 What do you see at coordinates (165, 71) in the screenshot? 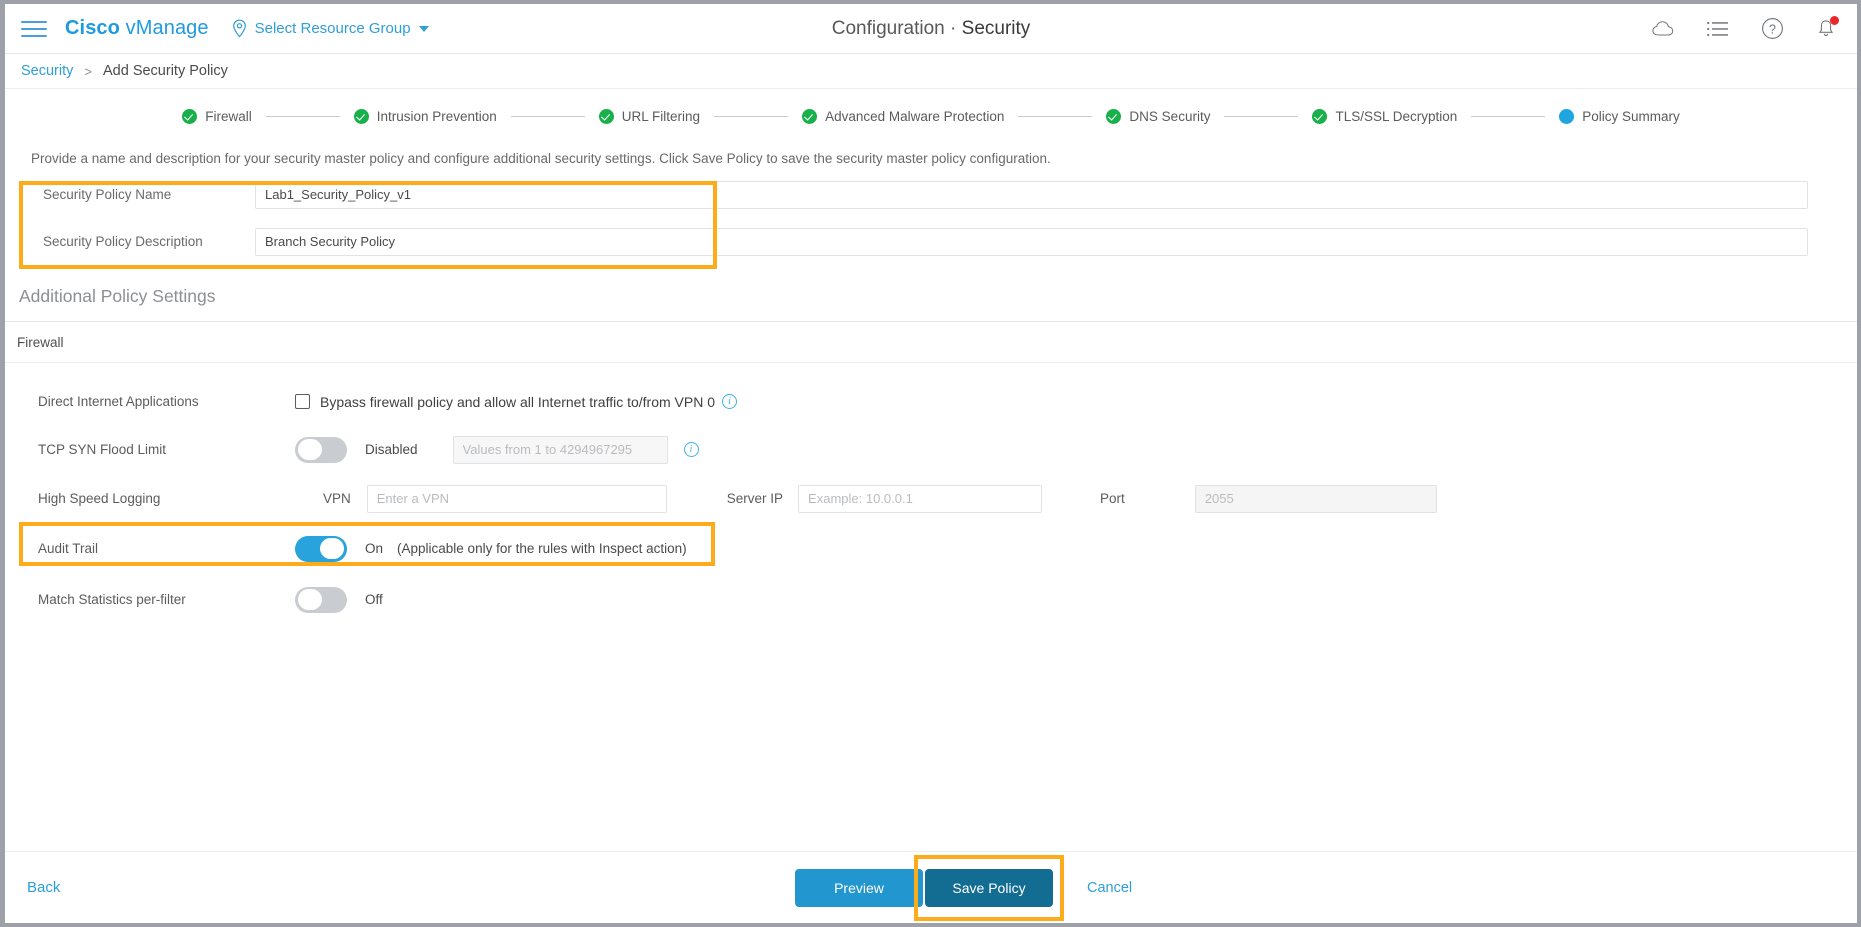
I see `breadcrumb-current: Add Security Policy` at bounding box center [165, 71].